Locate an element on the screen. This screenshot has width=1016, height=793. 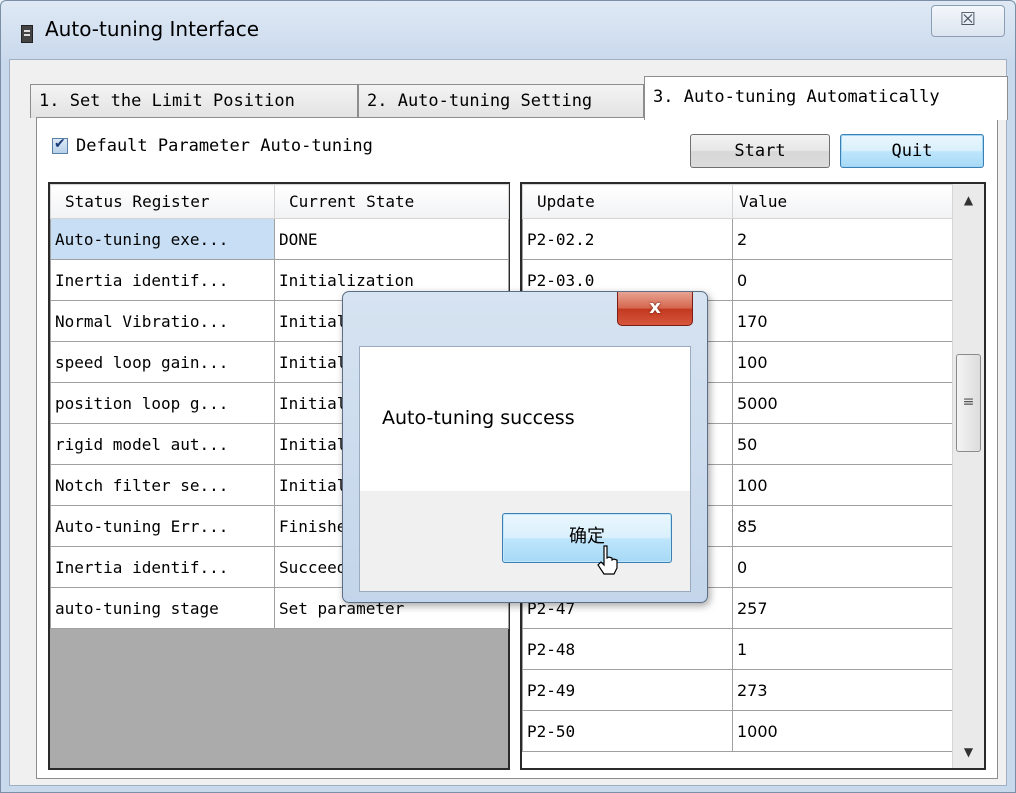
default-param-checkbox-row: Default Parameter Auto-tuning is located at coordinates (212, 146).